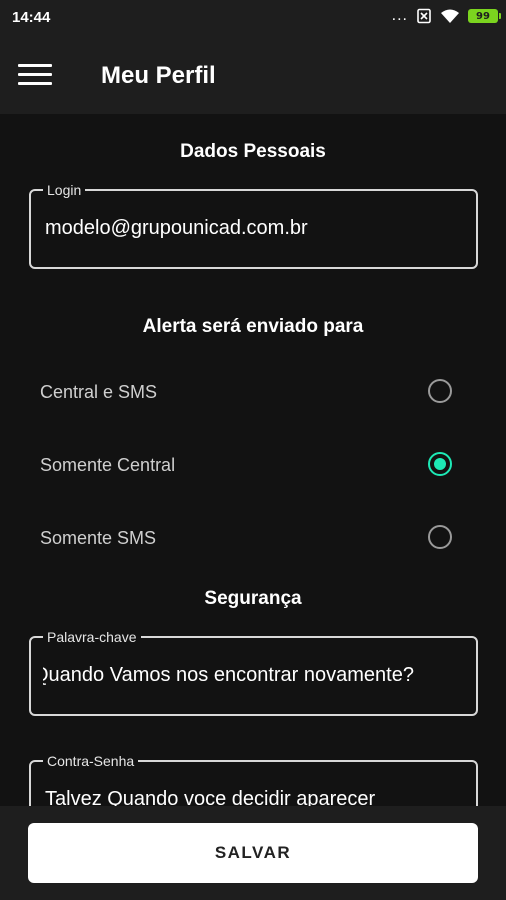 The image size is (506, 900). What do you see at coordinates (31, 17) in the screenshot?
I see `status-time: 14:44` at bounding box center [31, 17].